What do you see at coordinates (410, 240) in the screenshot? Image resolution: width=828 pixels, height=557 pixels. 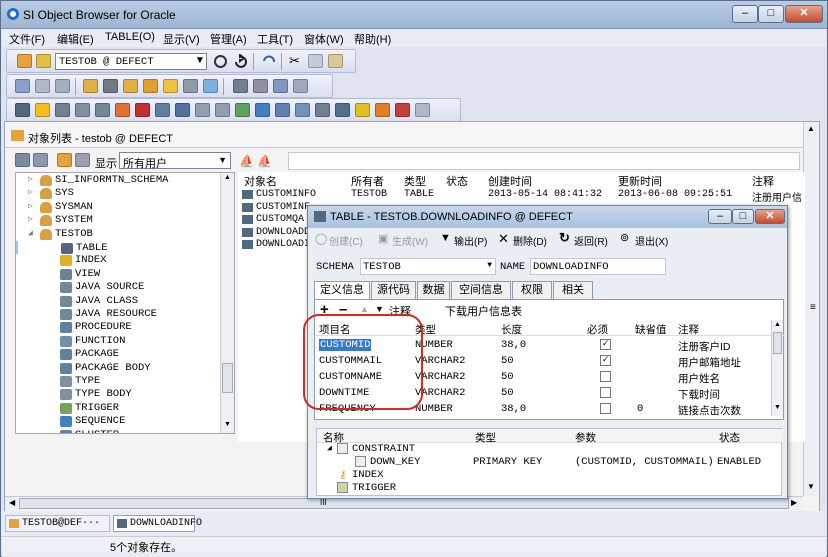 I see `generate-button: 生成(W)` at bounding box center [410, 240].